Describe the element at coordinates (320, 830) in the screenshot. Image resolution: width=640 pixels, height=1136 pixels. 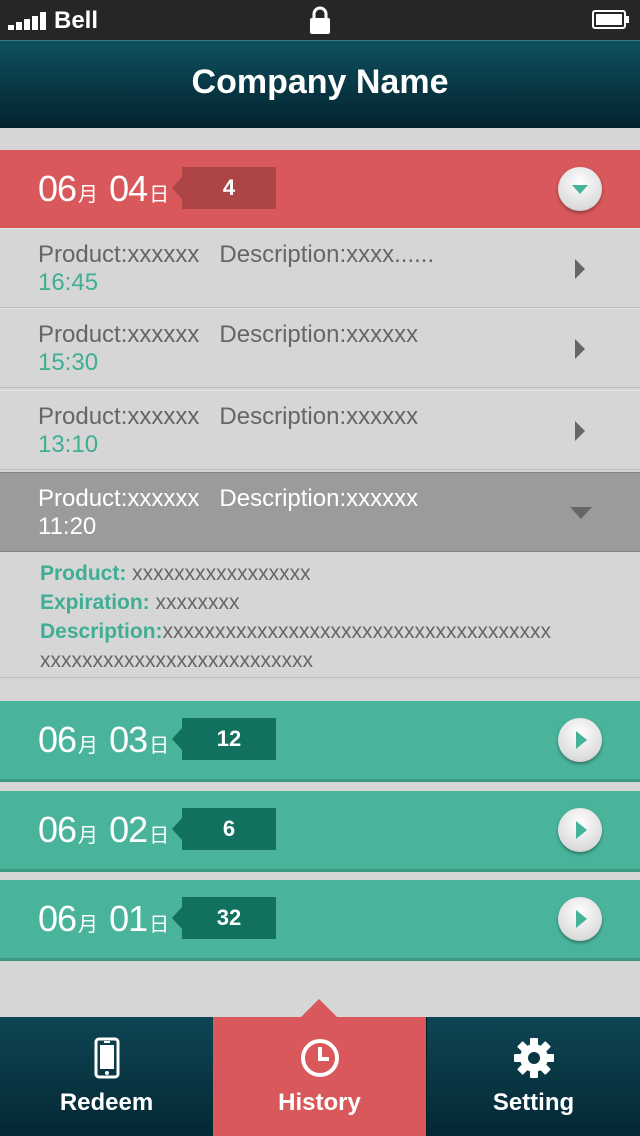
I see `day-group-header-0602: 06 月 02 日 6` at that location.